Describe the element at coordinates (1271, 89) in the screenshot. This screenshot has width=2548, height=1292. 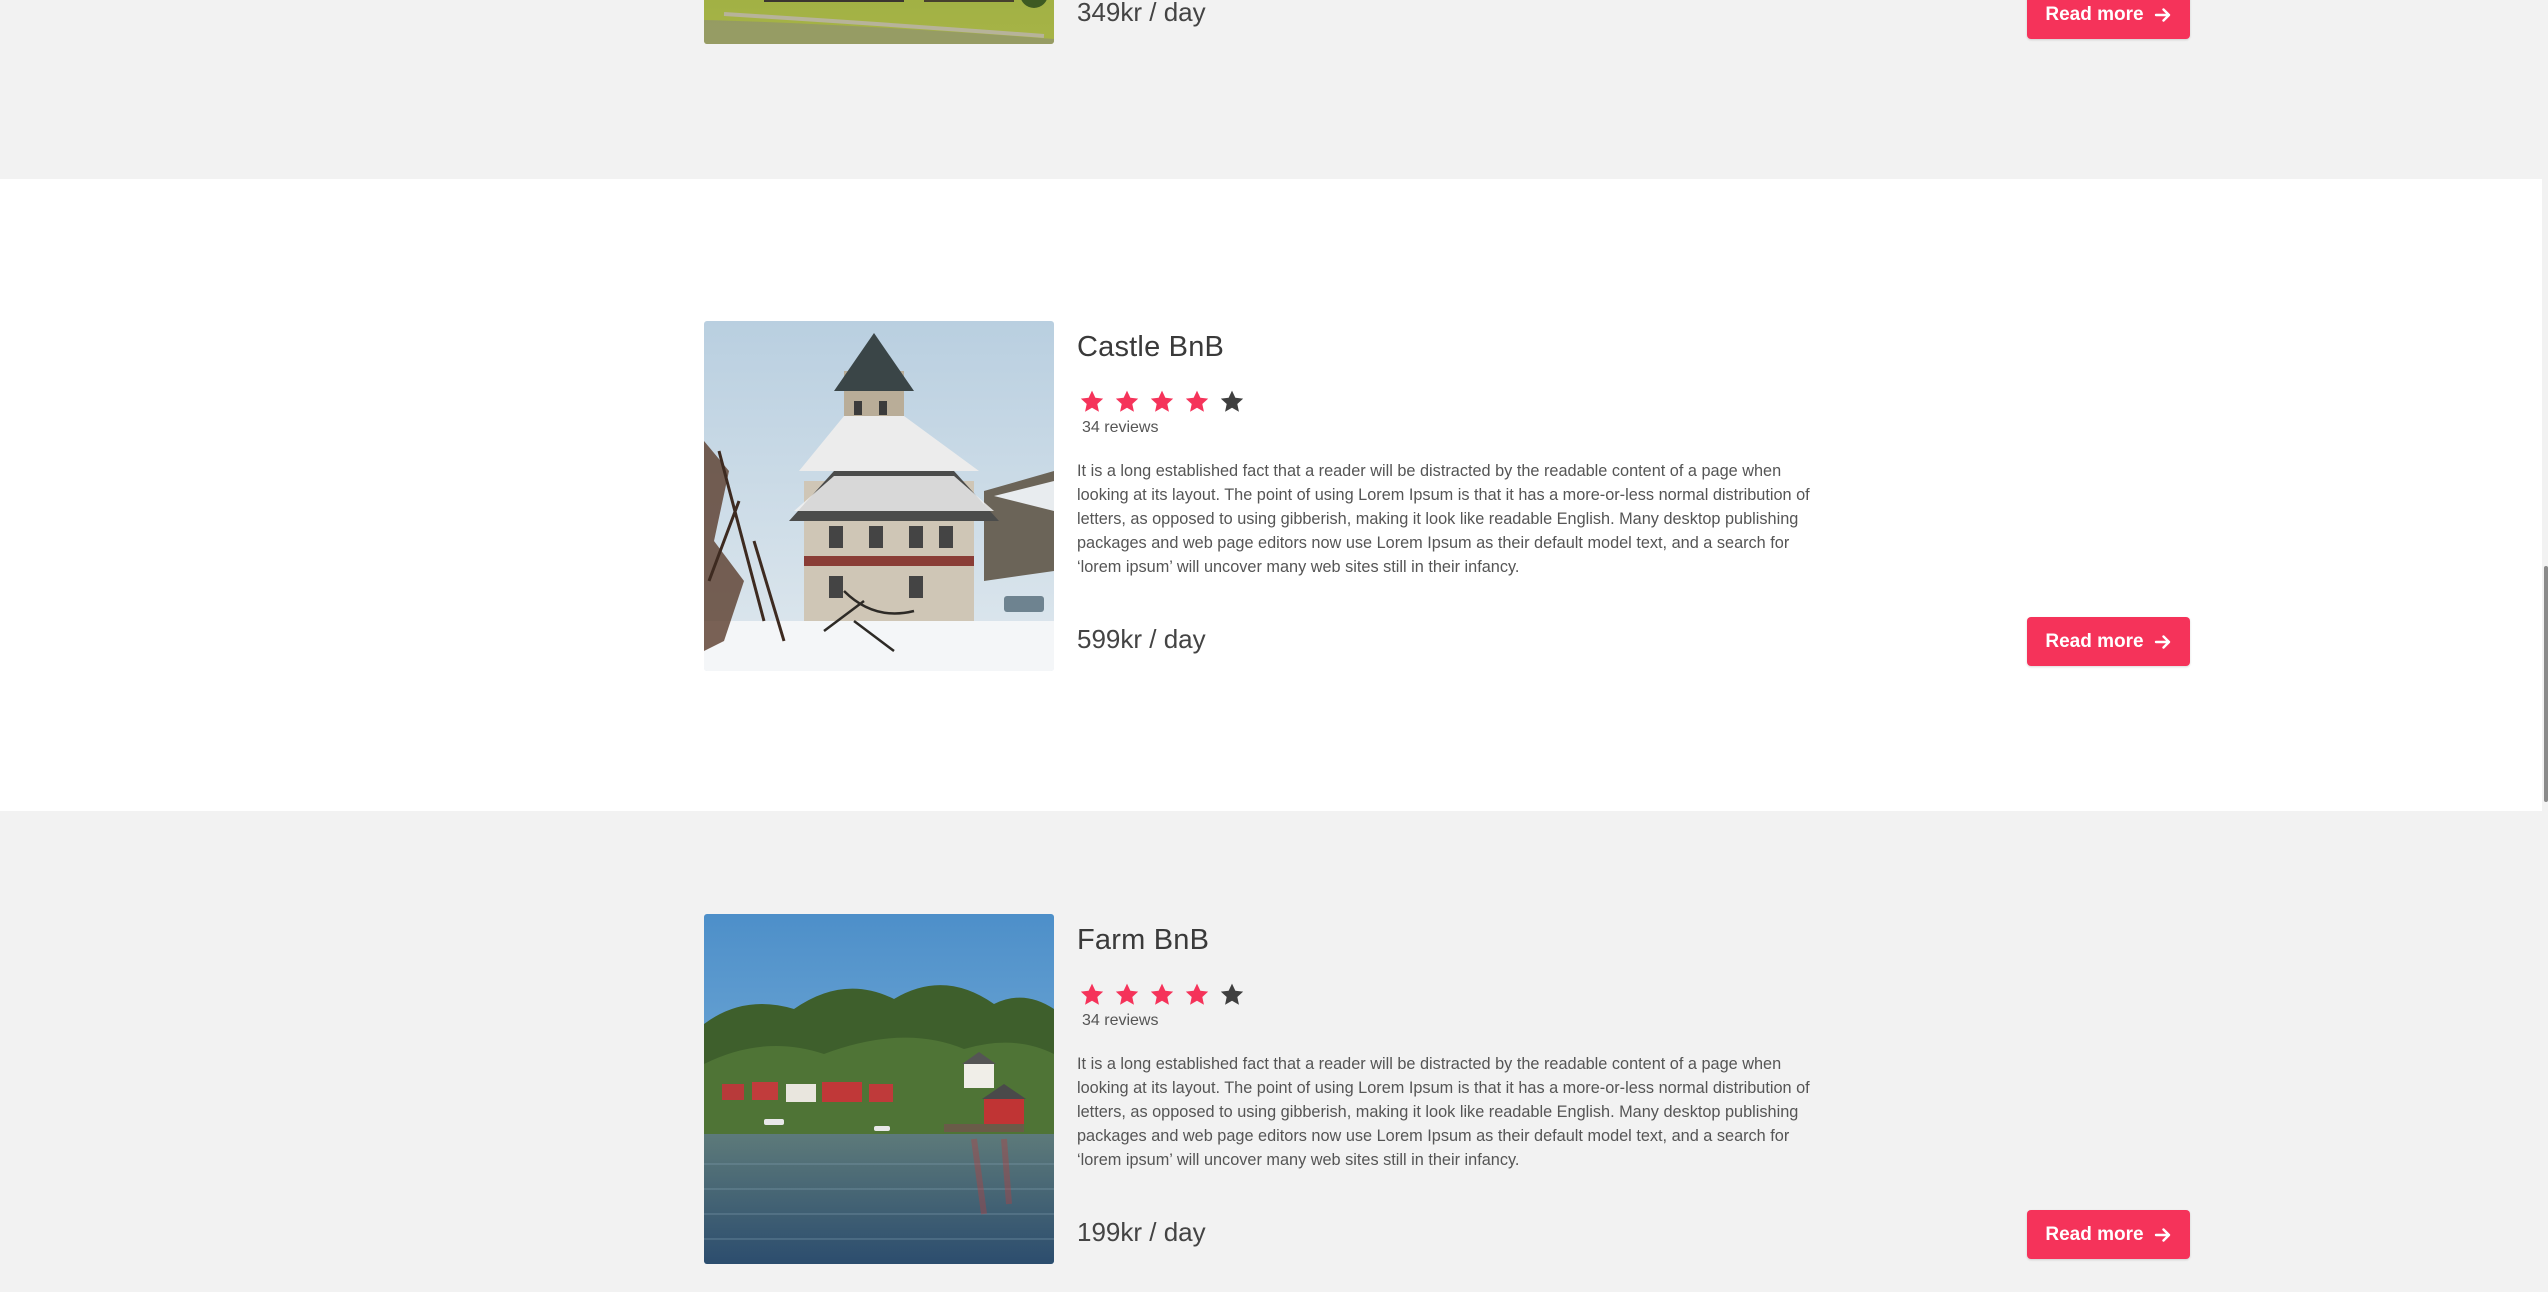
I see `listing-section: 349kr / day Read more` at that location.